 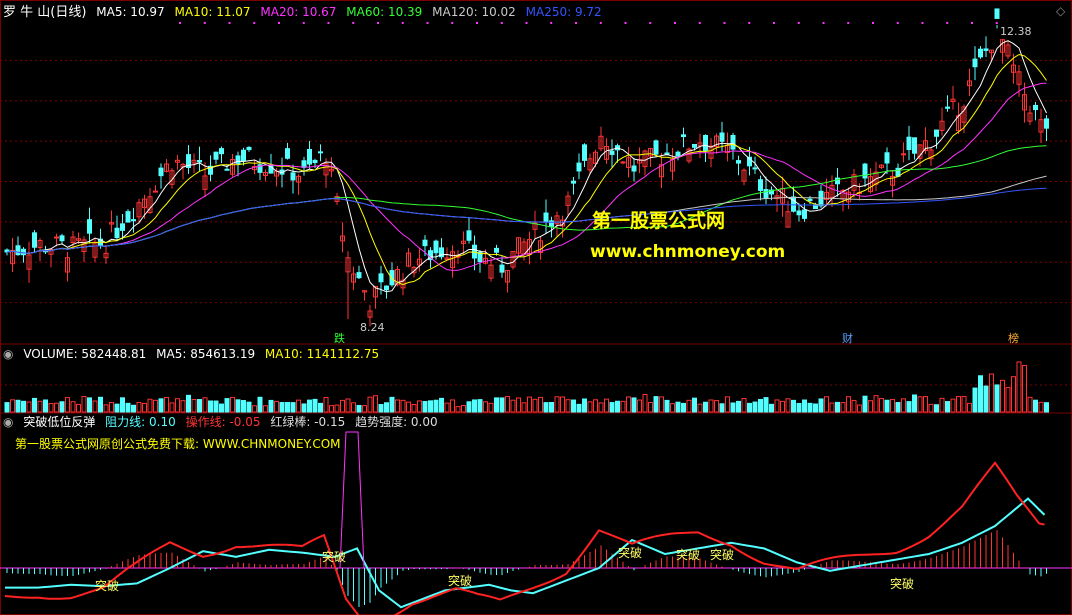 What do you see at coordinates (1061, 11) in the screenshot?
I see `pane-toggle-icon: ◇` at bounding box center [1061, 11].